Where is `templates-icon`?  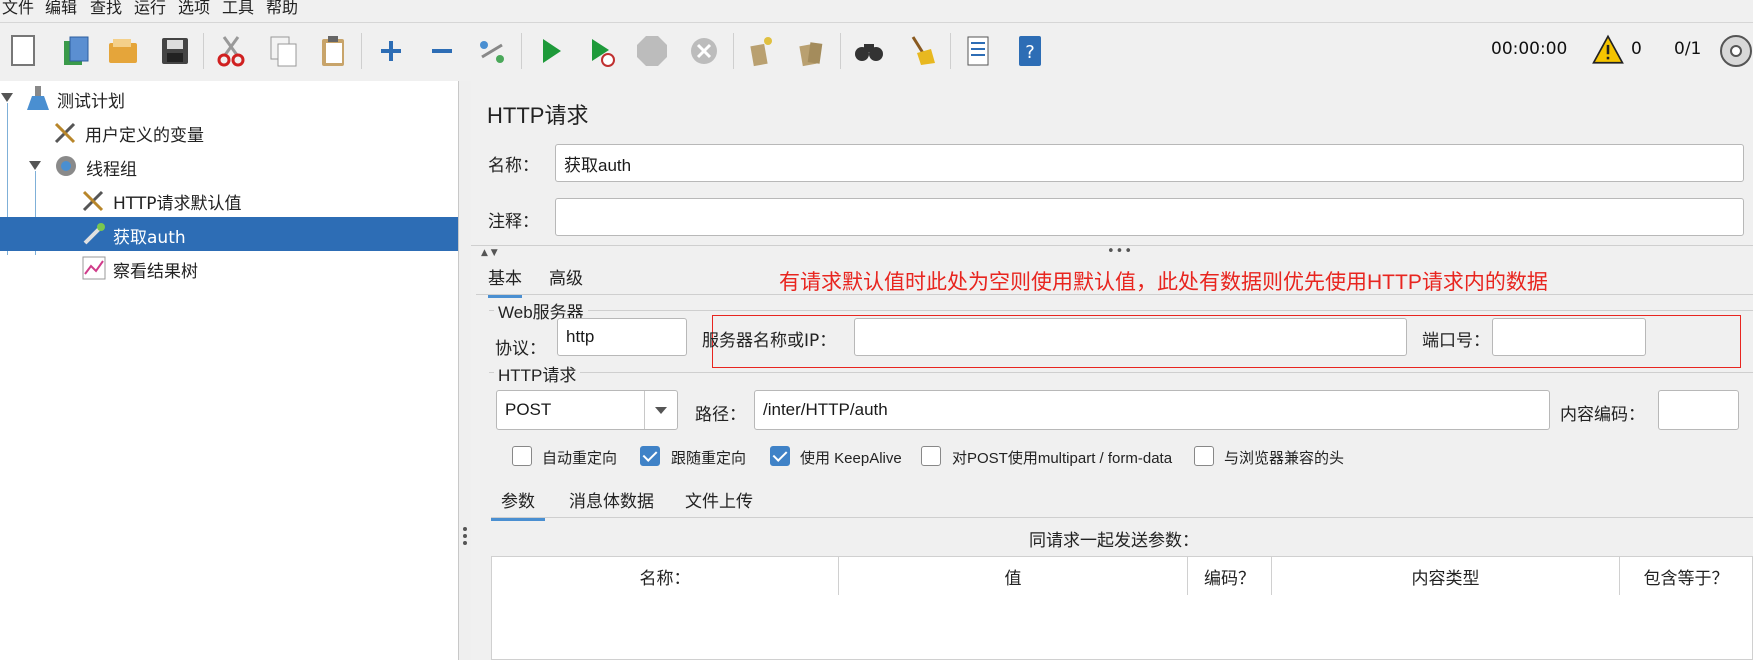 templates-icon is located at coordinates (76, 51).